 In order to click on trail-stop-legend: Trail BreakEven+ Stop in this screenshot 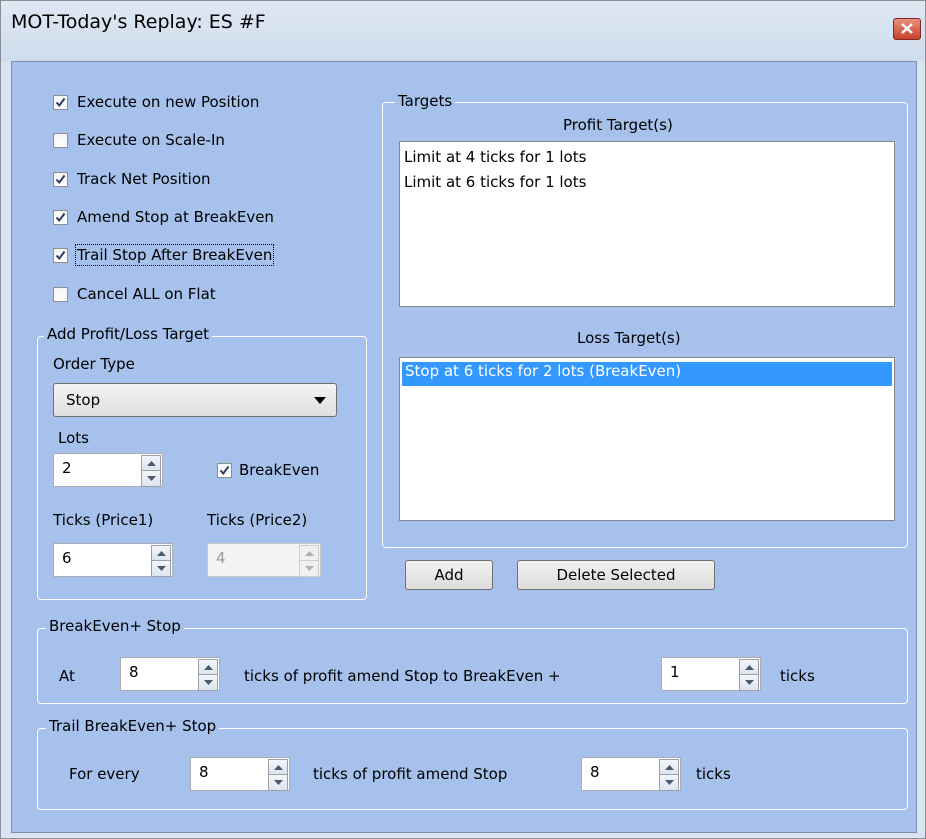, I will do `click(133, 726)`.